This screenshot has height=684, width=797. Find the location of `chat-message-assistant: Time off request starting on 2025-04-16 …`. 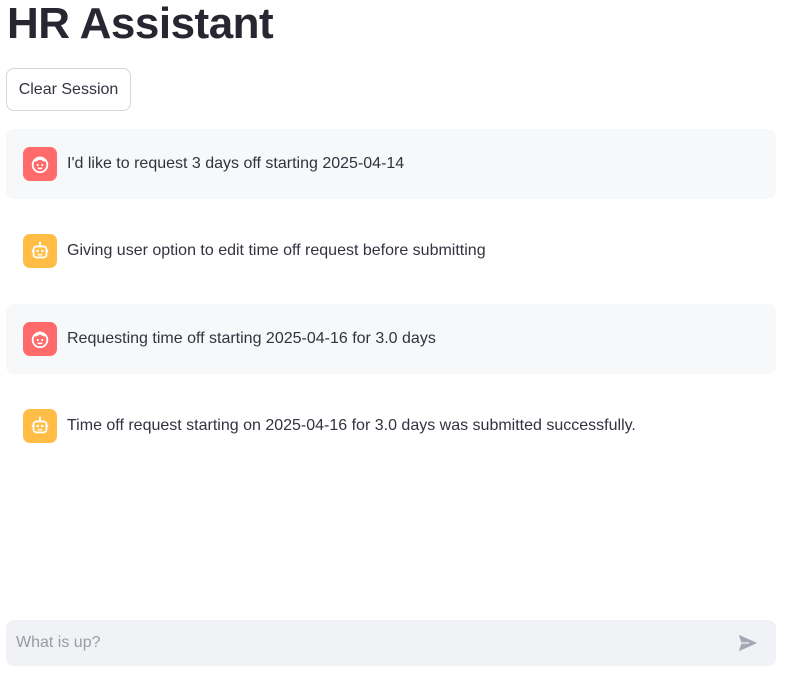

chat-message-assistant: Time off request starting on 2025-04-16 … is located at coordinates (391, 426).